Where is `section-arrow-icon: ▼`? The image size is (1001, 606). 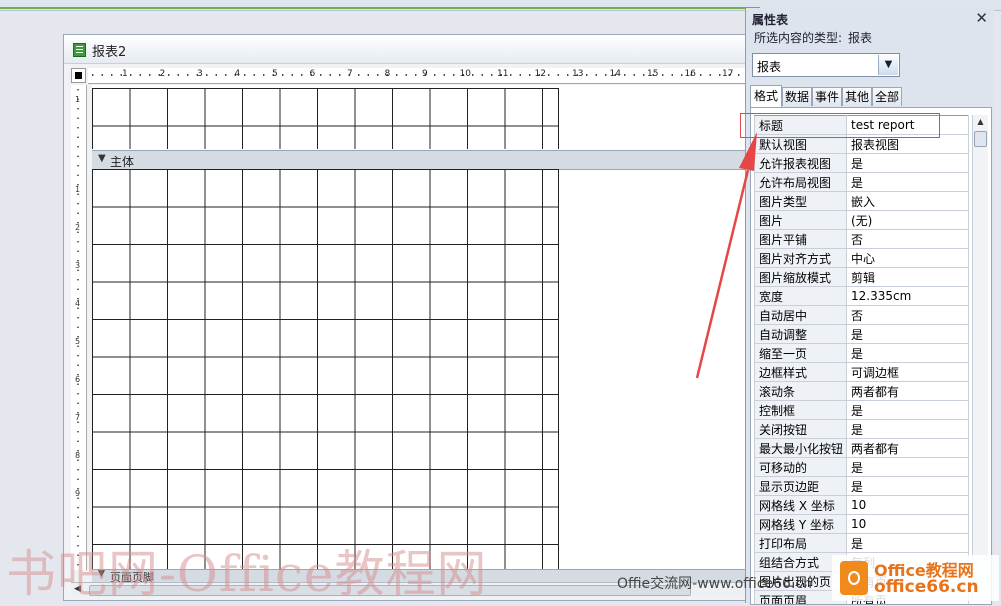
section-arrow-icon: ▼ is located at coordinates (102, 158).